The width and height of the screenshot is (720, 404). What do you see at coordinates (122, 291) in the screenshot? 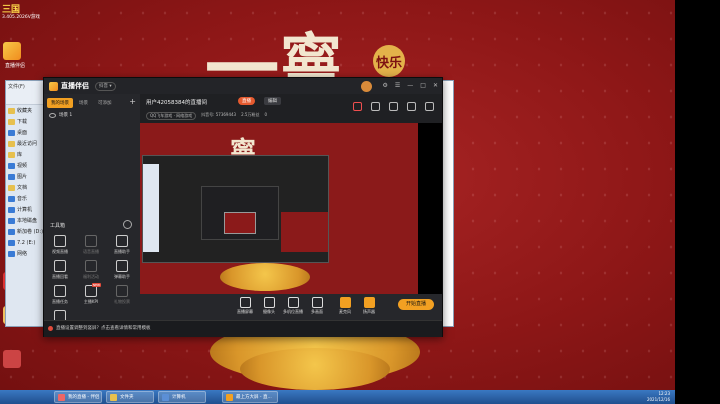
I see `vote-icon` at bounding box center [122, 291].